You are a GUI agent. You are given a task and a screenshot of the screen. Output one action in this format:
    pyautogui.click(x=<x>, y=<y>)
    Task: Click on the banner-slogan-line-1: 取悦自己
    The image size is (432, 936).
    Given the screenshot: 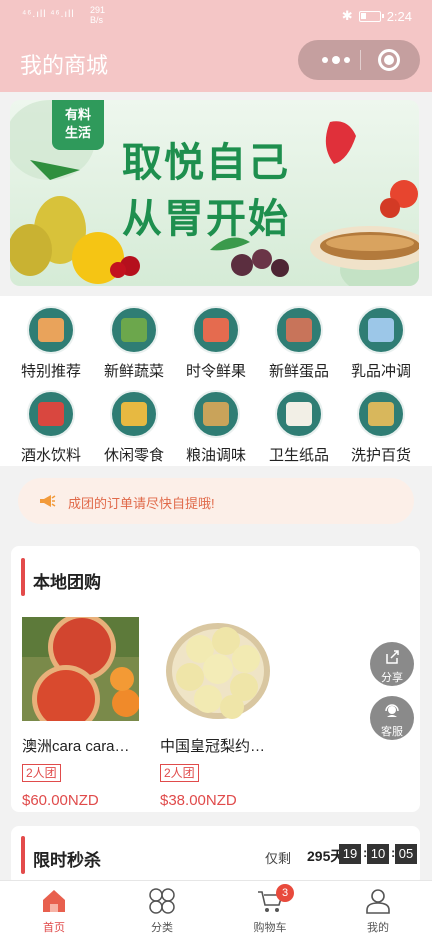 What is the action you would take?
    pyautogui.click(x=206, y=163)
    